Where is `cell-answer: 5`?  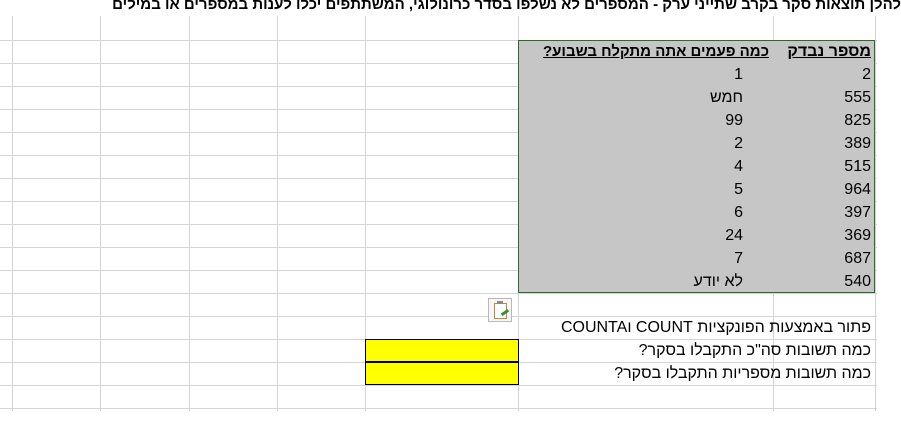 cell-answer: 5 is located at coordinates (645, 189).